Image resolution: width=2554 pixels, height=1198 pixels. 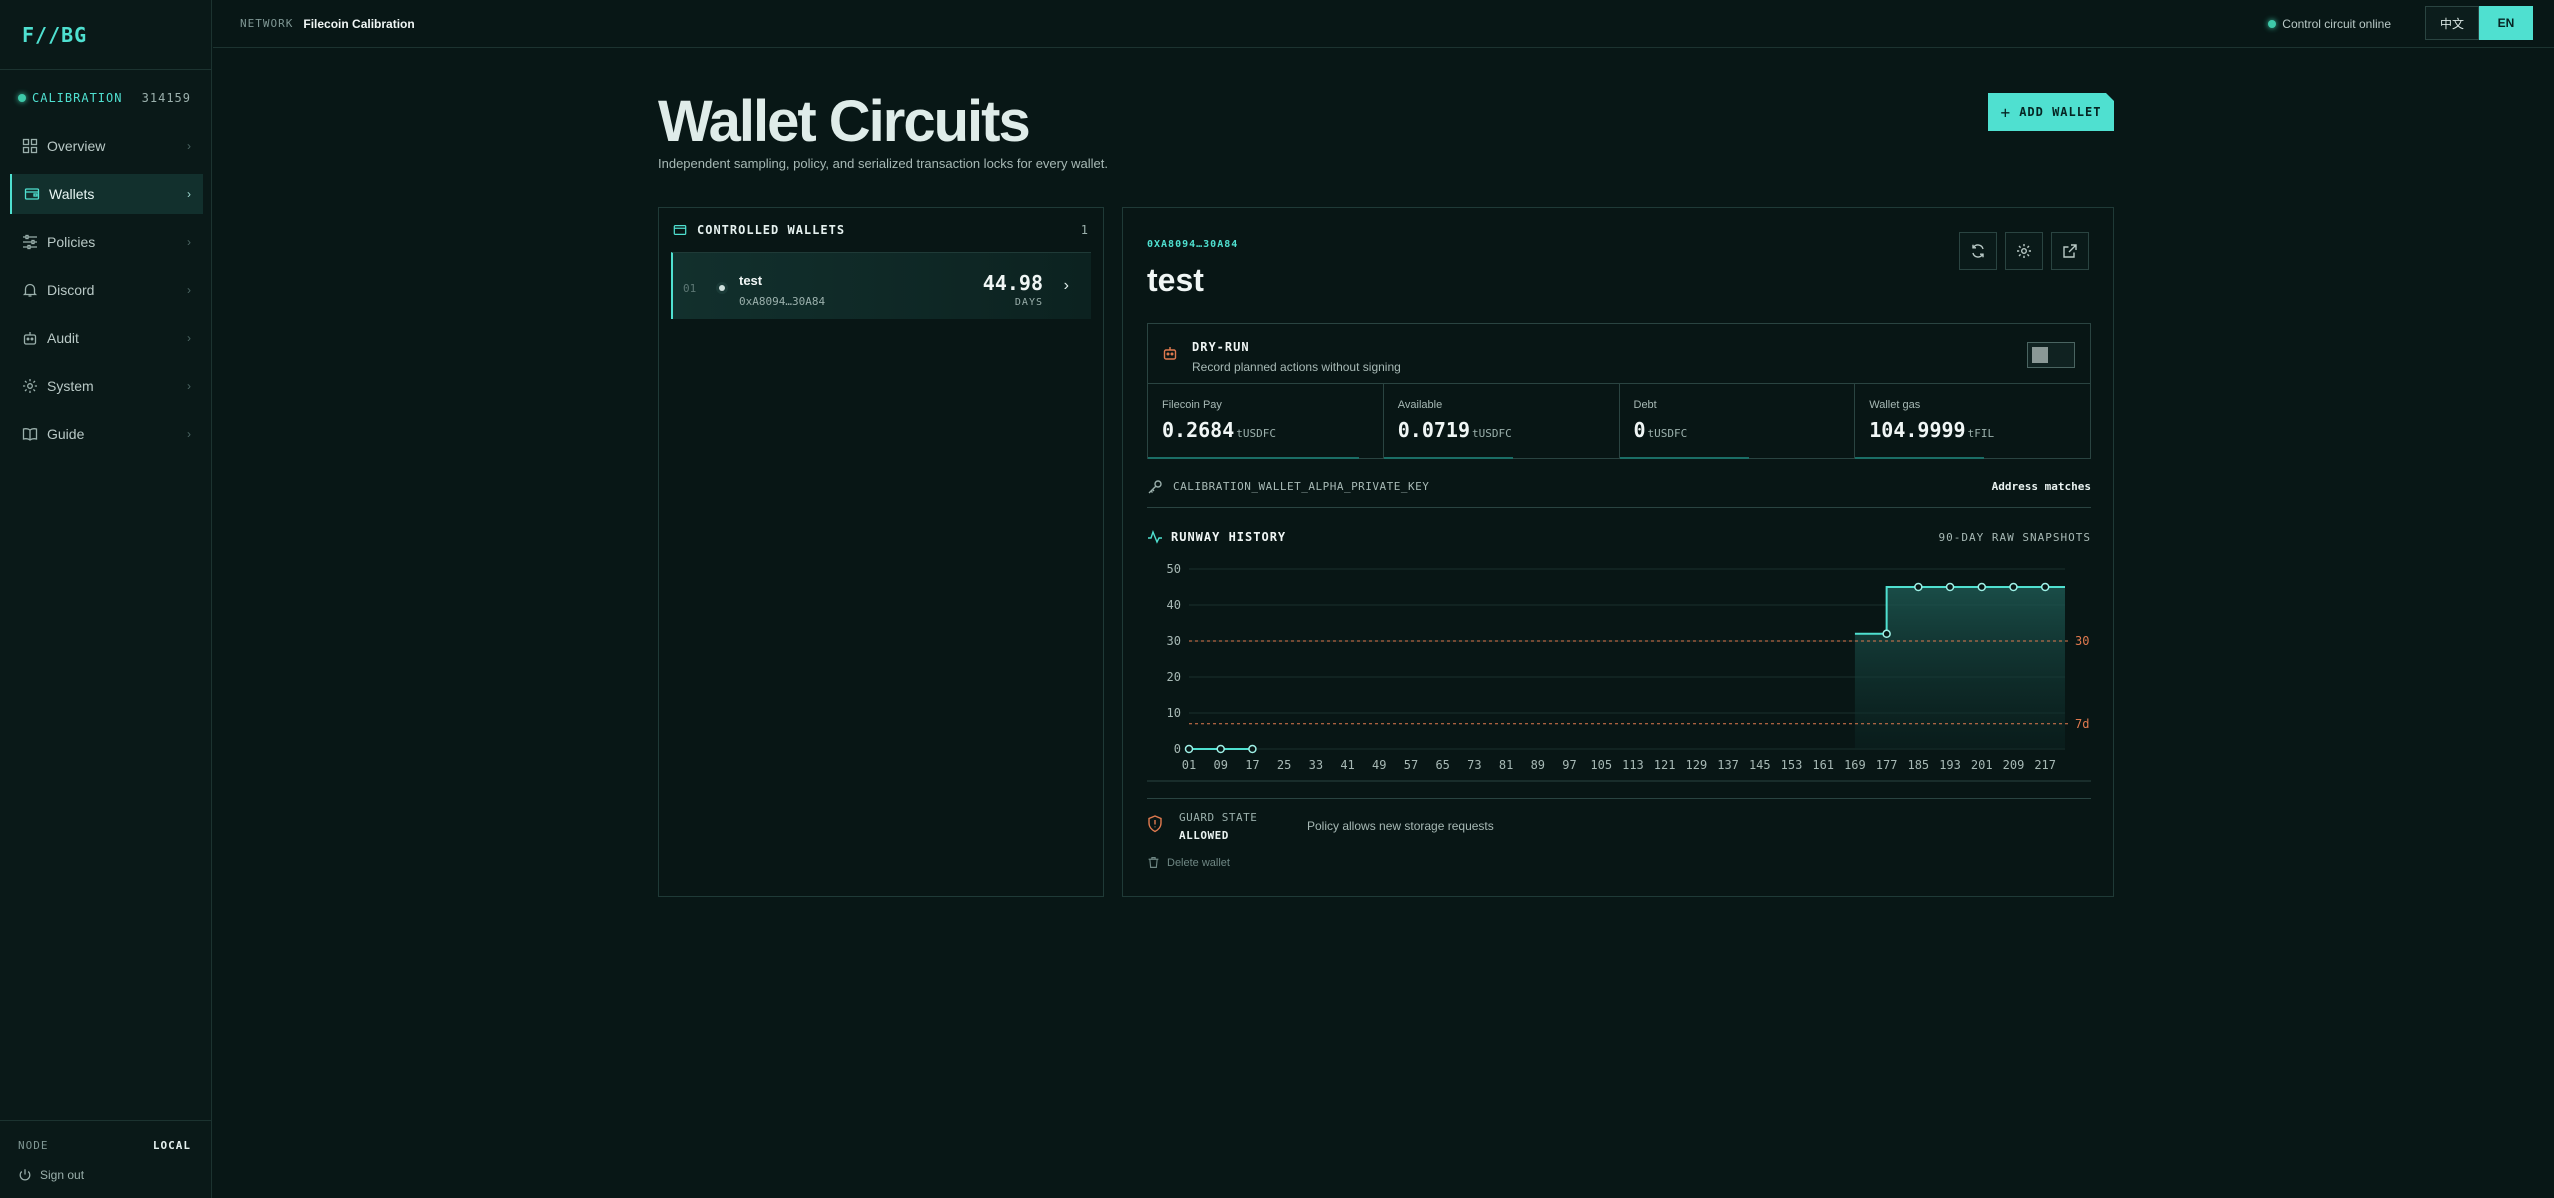 I want to click on sidebar-item-label: Overview, so click(x=76, y=146).